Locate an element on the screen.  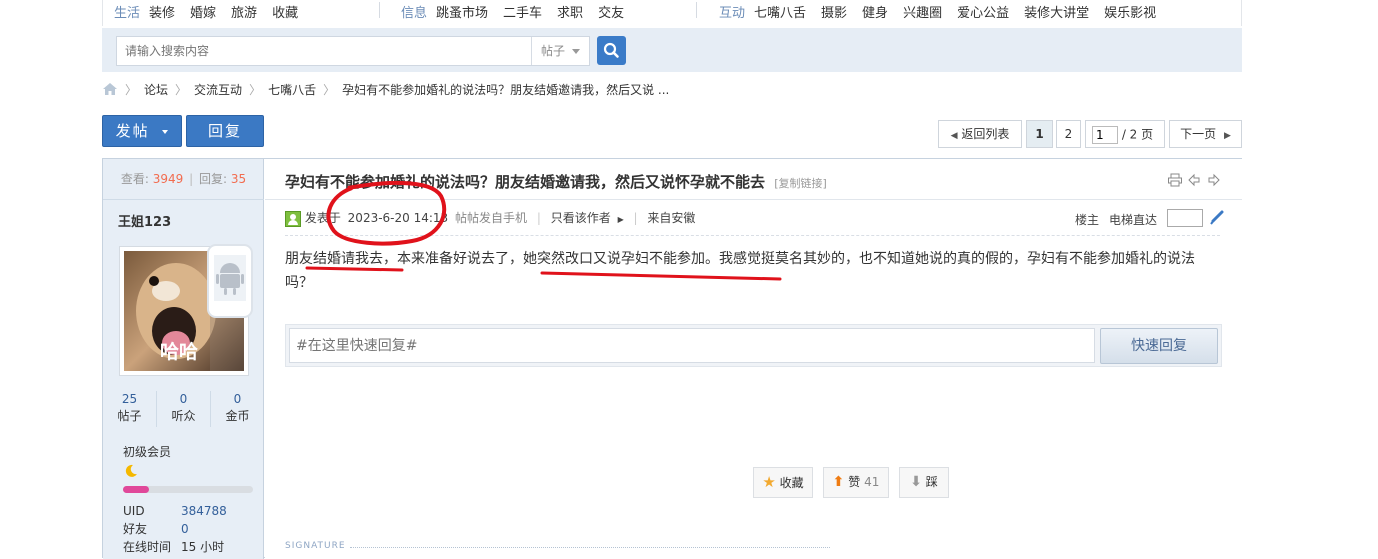
nav-item: 兴趣圈 is located at coordinates (922, 11).